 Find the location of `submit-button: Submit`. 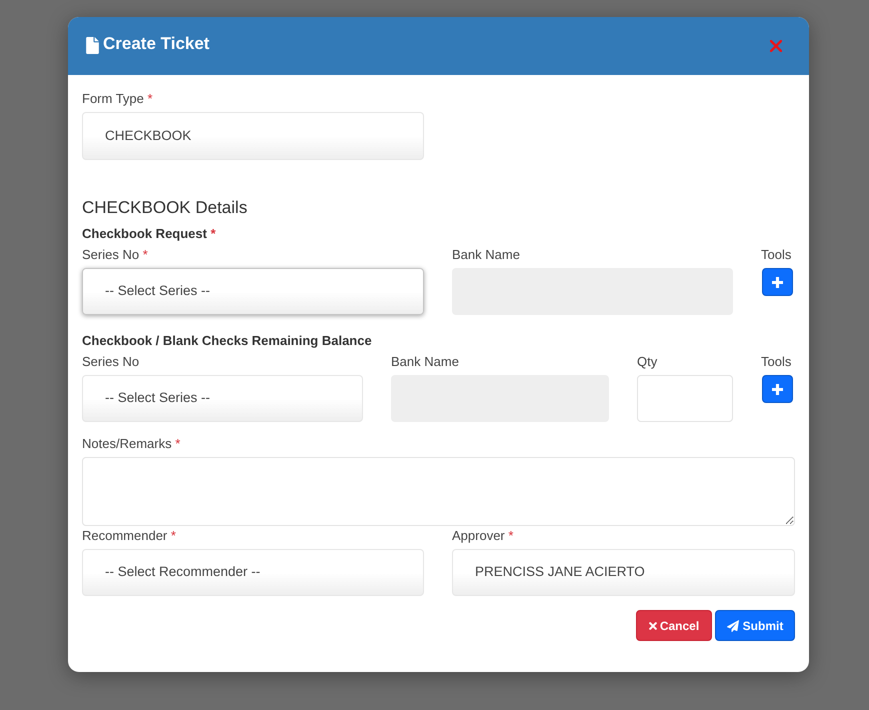

submit-button: Submit is located at coordinates (755, 625).